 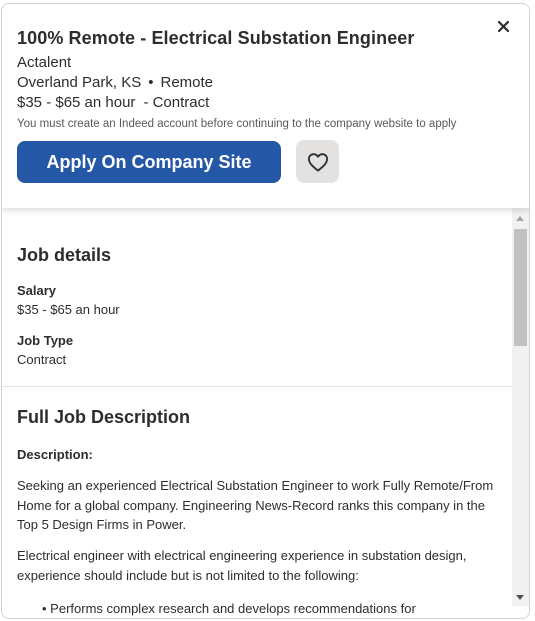 What do you see at coordinates (257, 386) in the screenshot?
I see `section-divider` at bounding box center [257, 386].